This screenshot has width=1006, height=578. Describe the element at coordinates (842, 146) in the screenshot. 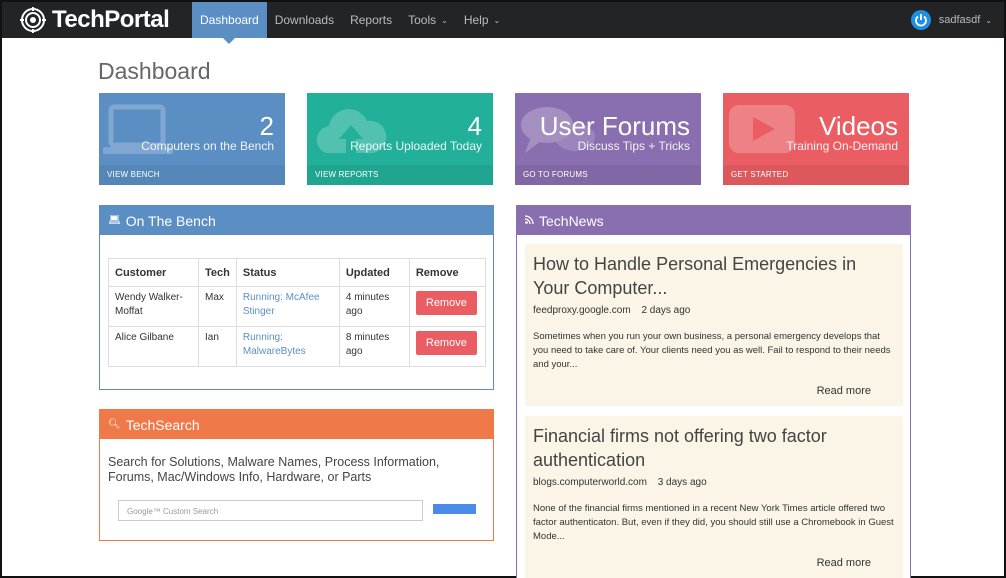

I see `tile-subtitle: Training On-Demand` at that location.